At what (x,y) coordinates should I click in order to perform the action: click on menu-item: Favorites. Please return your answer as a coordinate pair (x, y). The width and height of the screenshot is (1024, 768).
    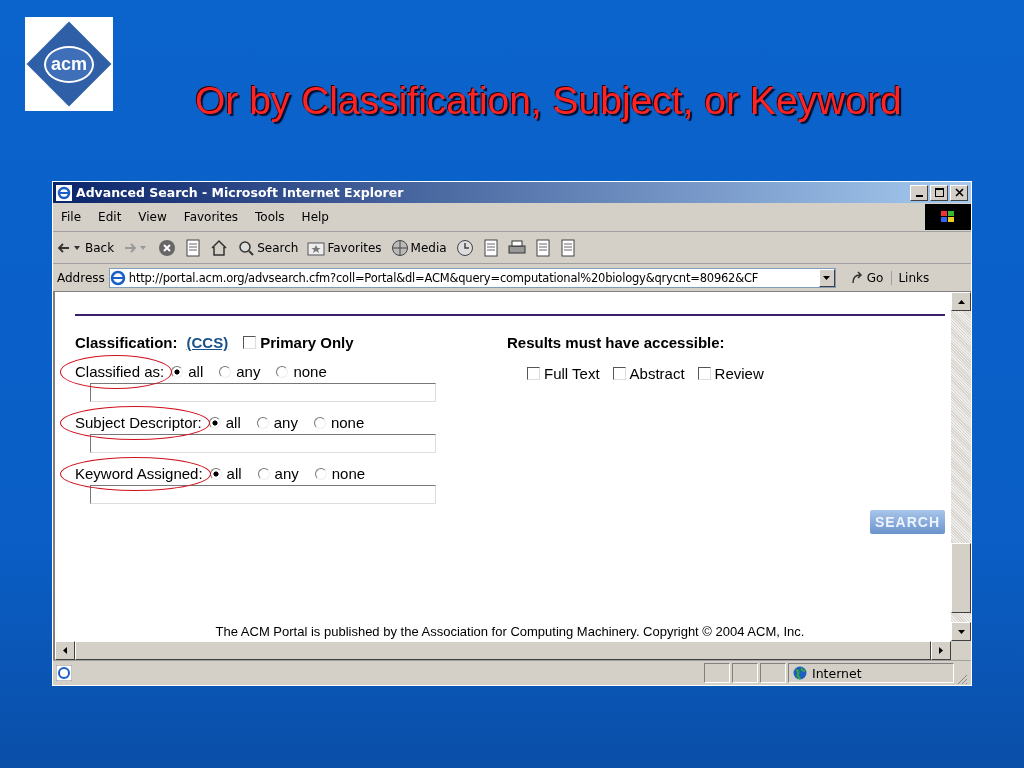
    Looking at the image, I should click on (211, 217).